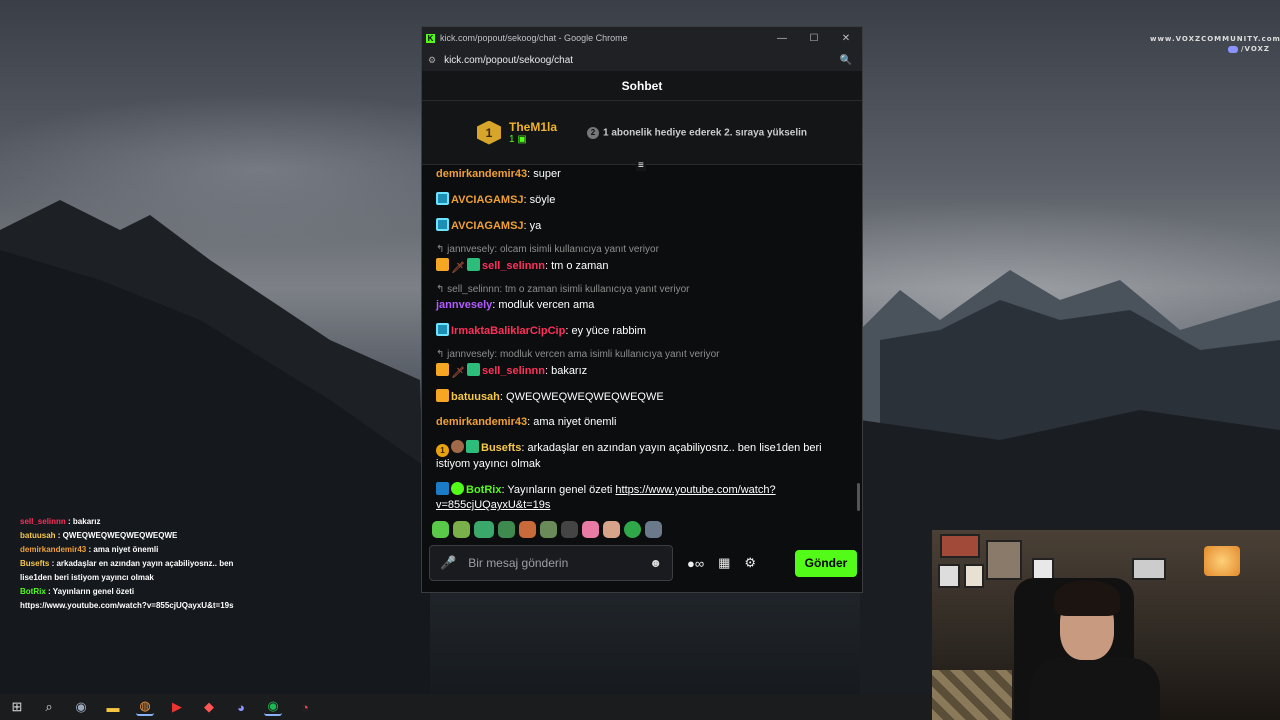  What do you see at coordinates (177, 707) in the screenshot?
I see `media-icon: ▶` at bounding box center [177, 707].